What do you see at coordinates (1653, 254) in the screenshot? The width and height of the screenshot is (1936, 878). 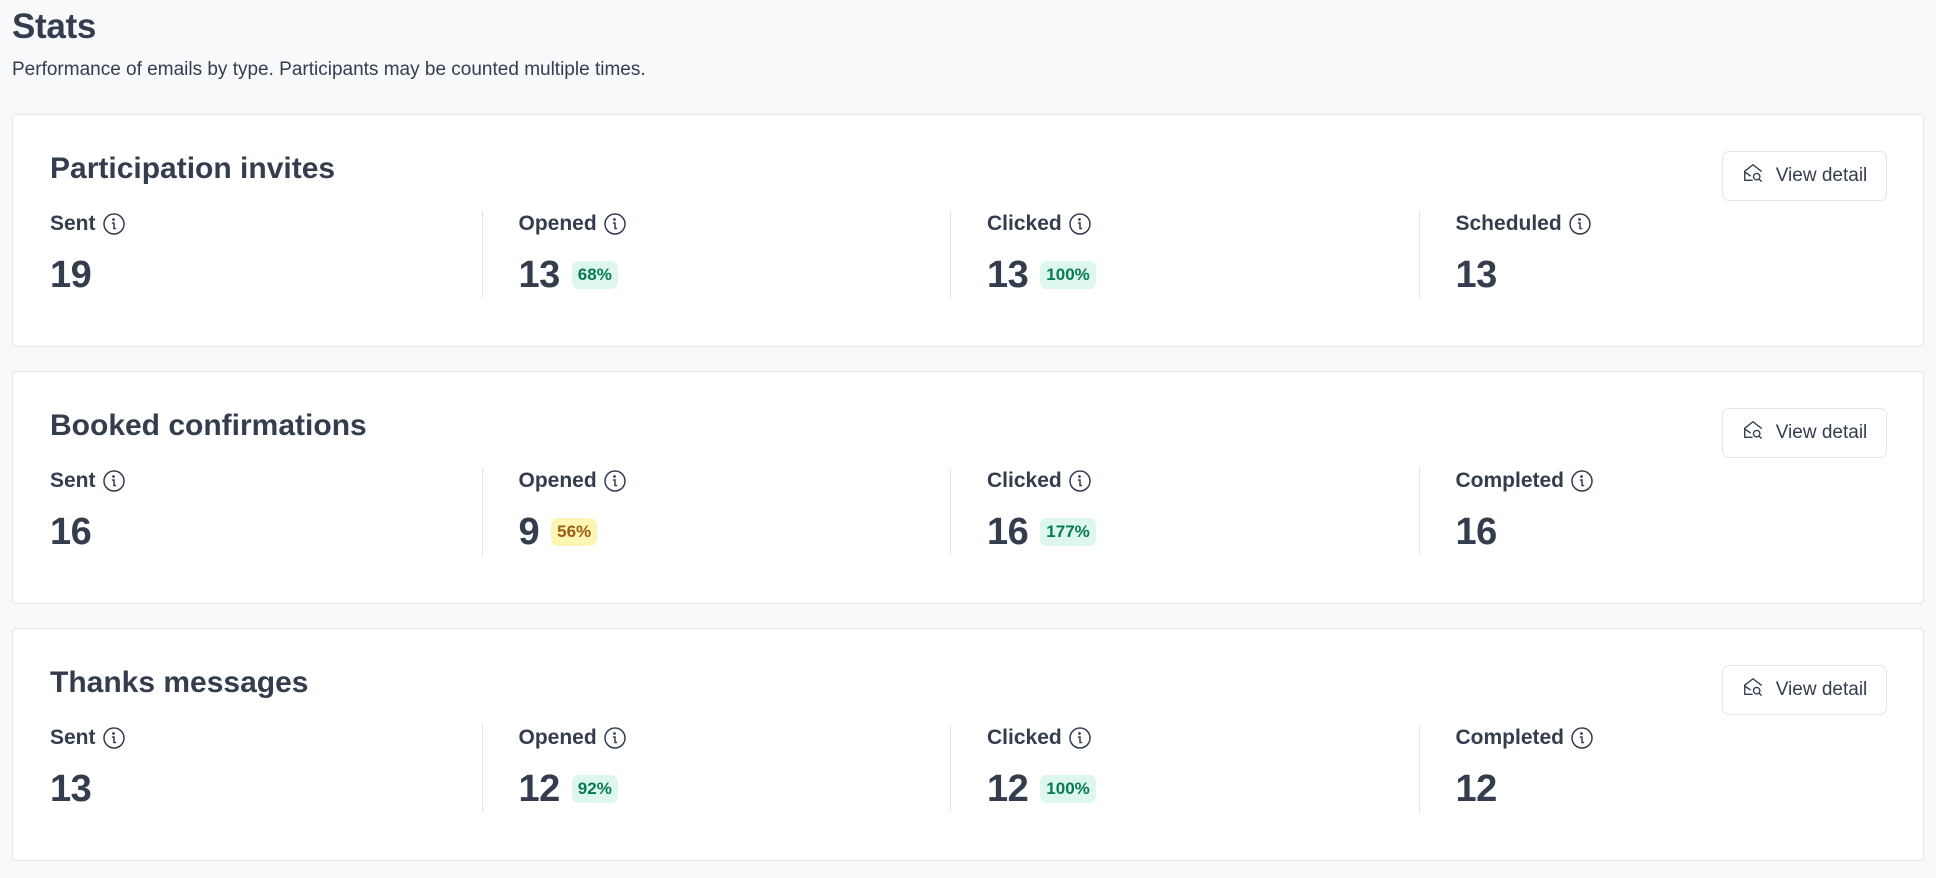 I see `metric-scheduled: Scheduled 13` at bounding box center [1653, 254].